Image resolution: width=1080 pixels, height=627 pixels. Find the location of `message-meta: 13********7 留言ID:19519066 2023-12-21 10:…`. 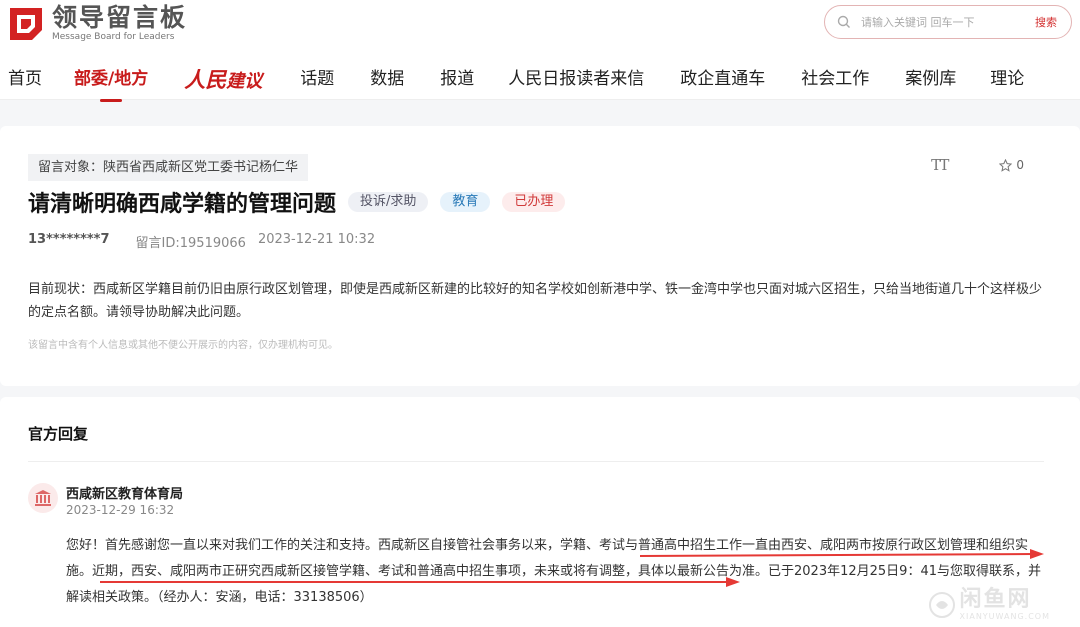

message-meta: 13********7 留言ID:19519066 2023-12-21 10:… is located at coordinates (201, 241).